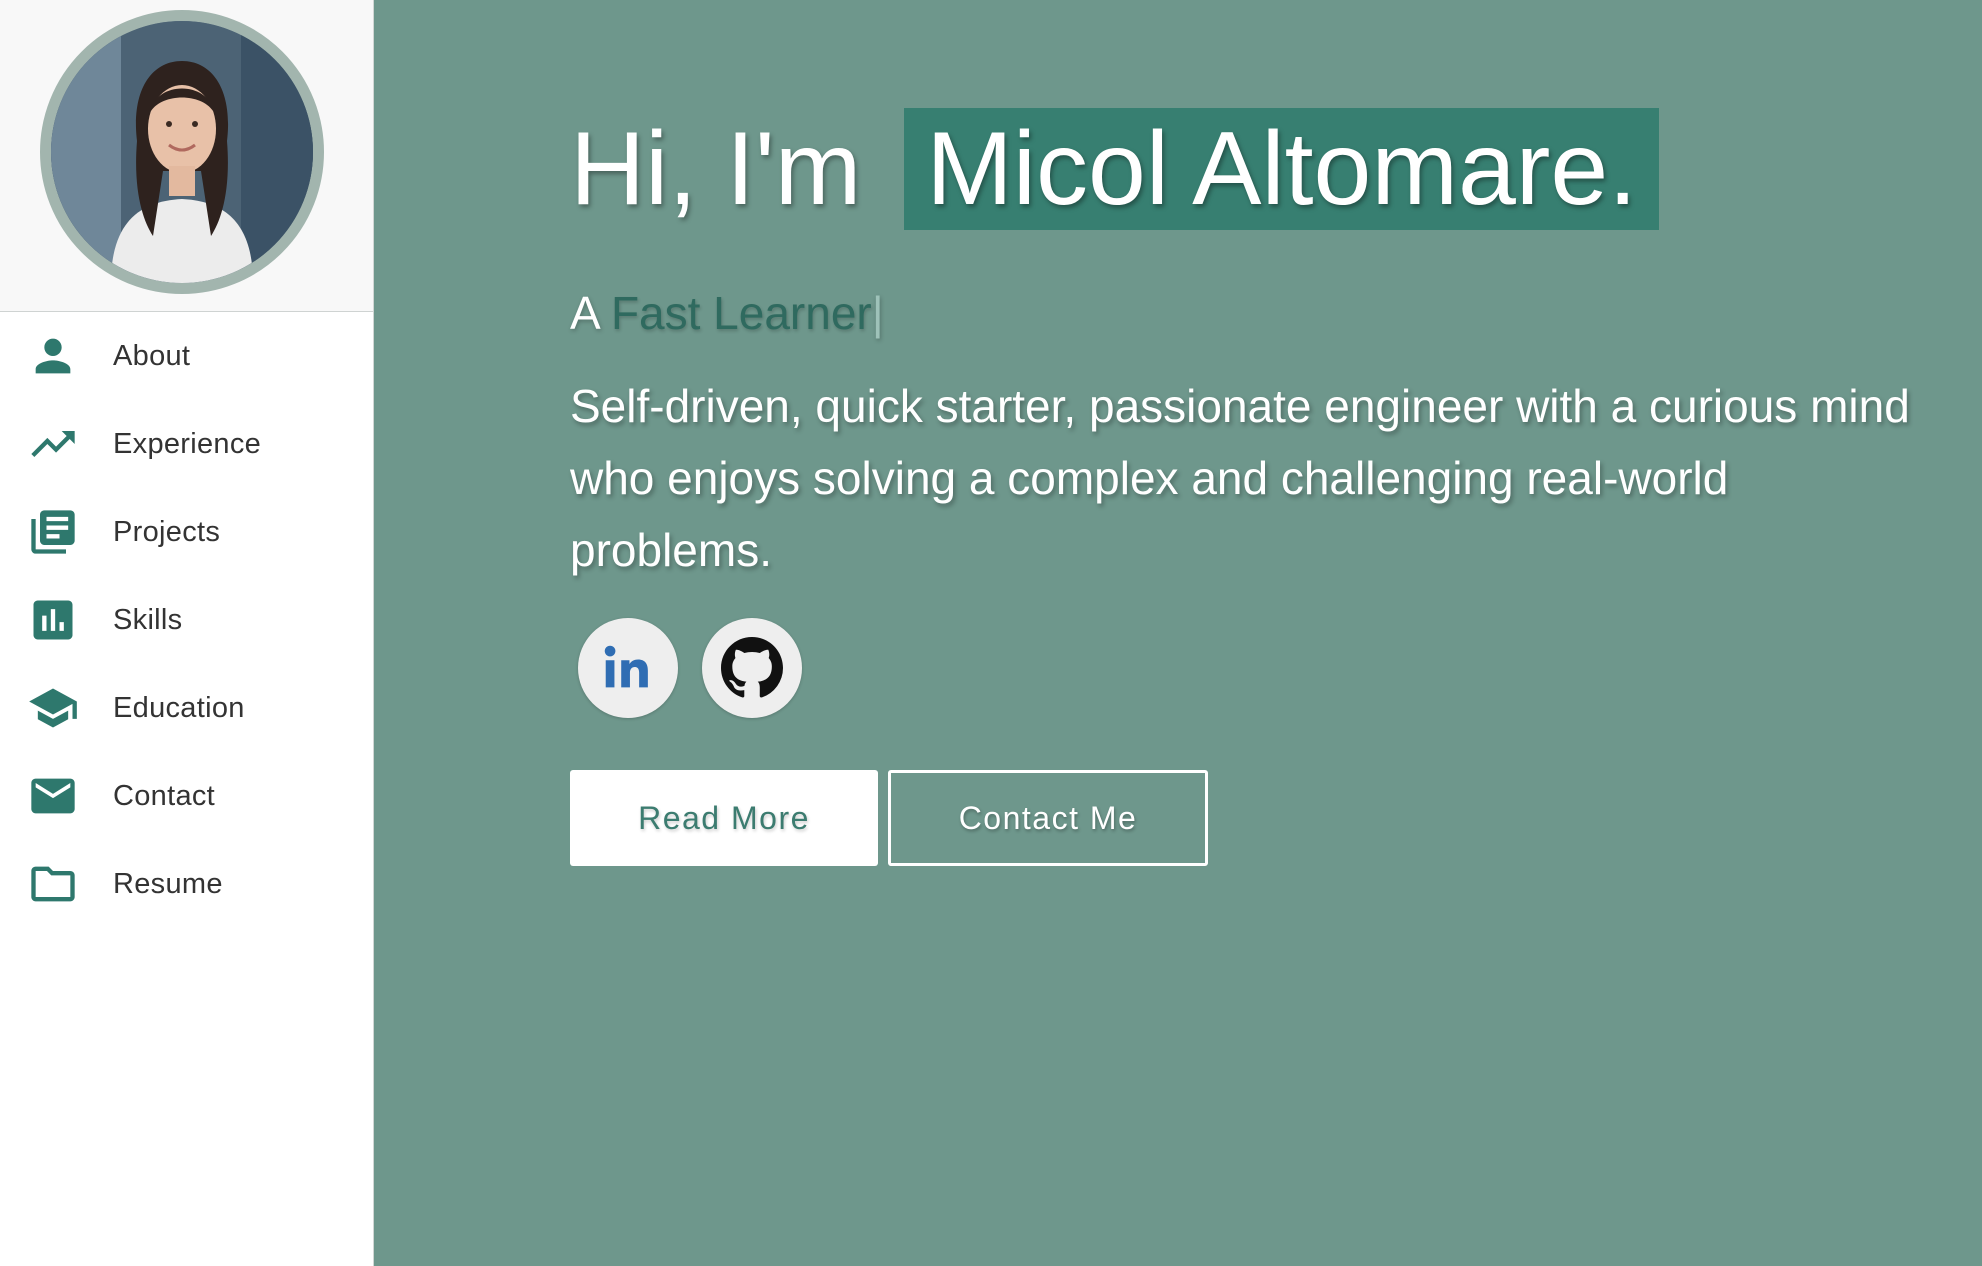  I want to click on avatar-photo, so click(182, 152).